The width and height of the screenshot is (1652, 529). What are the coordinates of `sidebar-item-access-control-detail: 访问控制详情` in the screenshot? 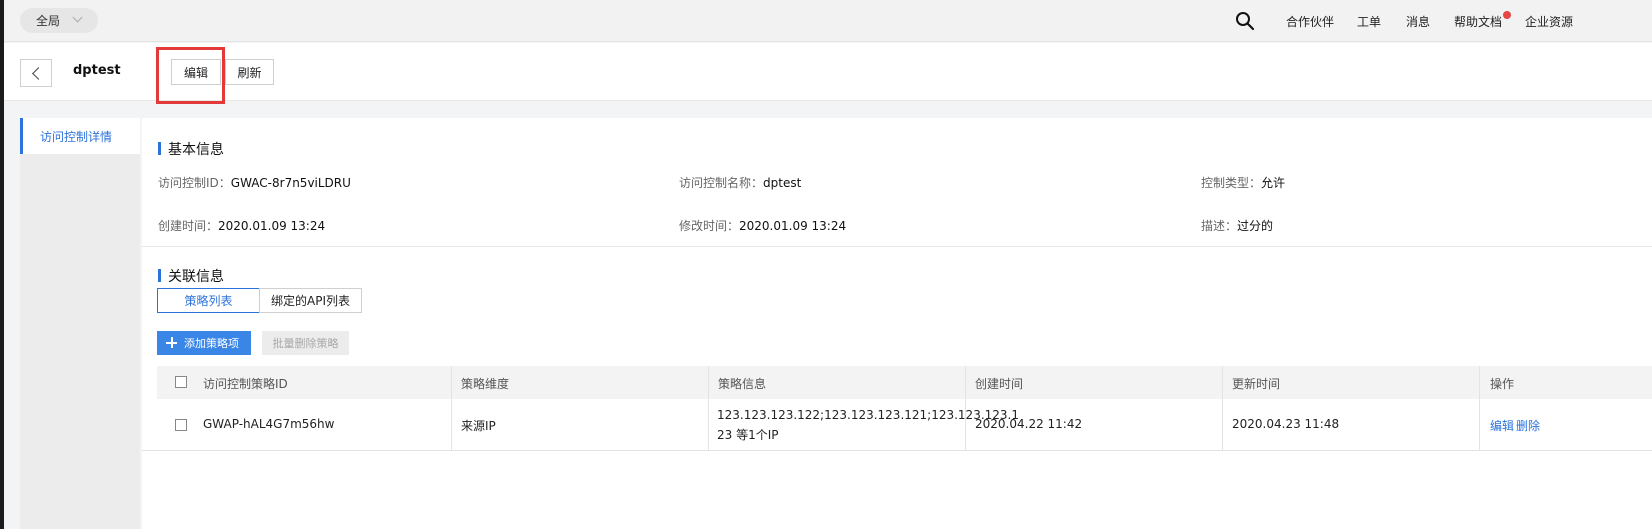 It's located at (80, 136).